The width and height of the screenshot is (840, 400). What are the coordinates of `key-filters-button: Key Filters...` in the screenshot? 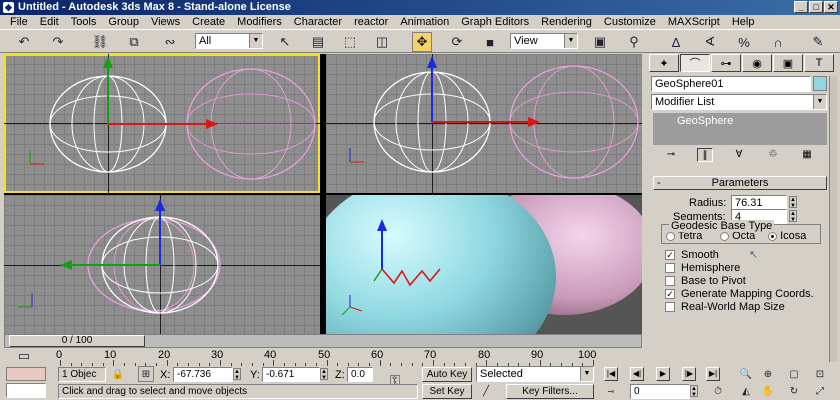 It's located at (550, 391).